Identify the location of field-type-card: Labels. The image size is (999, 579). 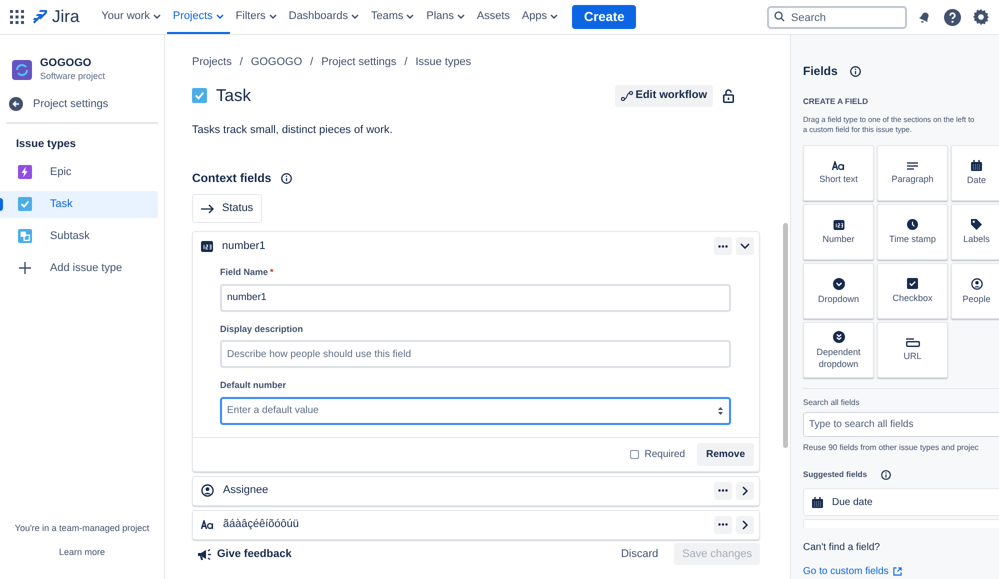
(975, 232).